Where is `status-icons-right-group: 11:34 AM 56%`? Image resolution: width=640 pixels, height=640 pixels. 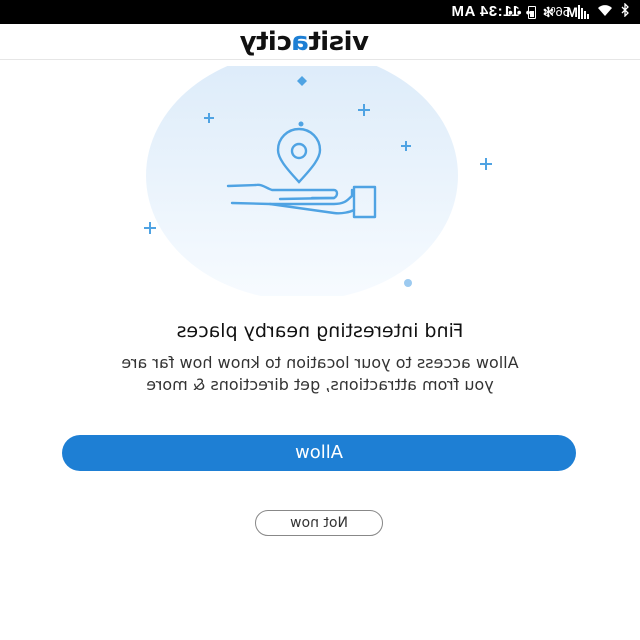
status-icons-right-group: 11:34 AM 56% is located at coordinates (540, 12).